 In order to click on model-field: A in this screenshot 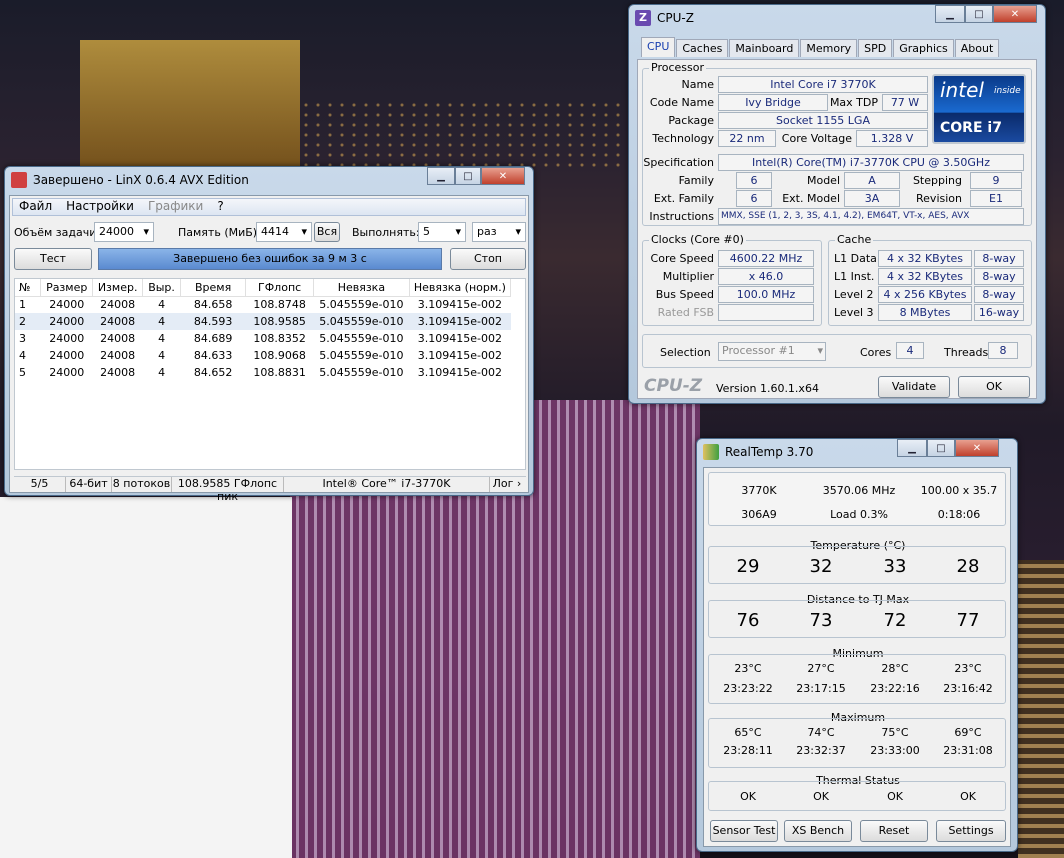, I will do `click(872, 180)`.